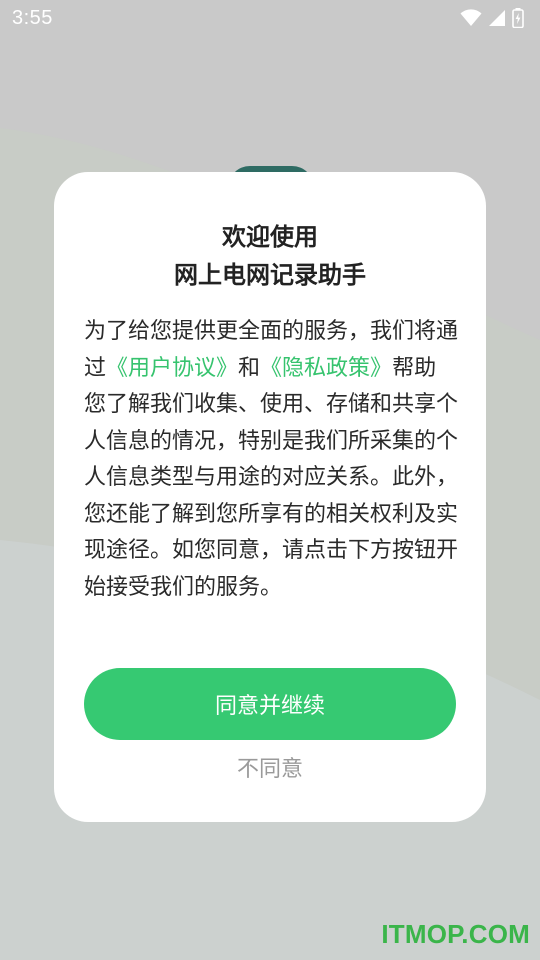 The width and height of the screenshot is (540, 960). What do you see at coordinates (32, 17) in the screenshot?
I see `status-time: 3:55` at bounding box center [32, 17].